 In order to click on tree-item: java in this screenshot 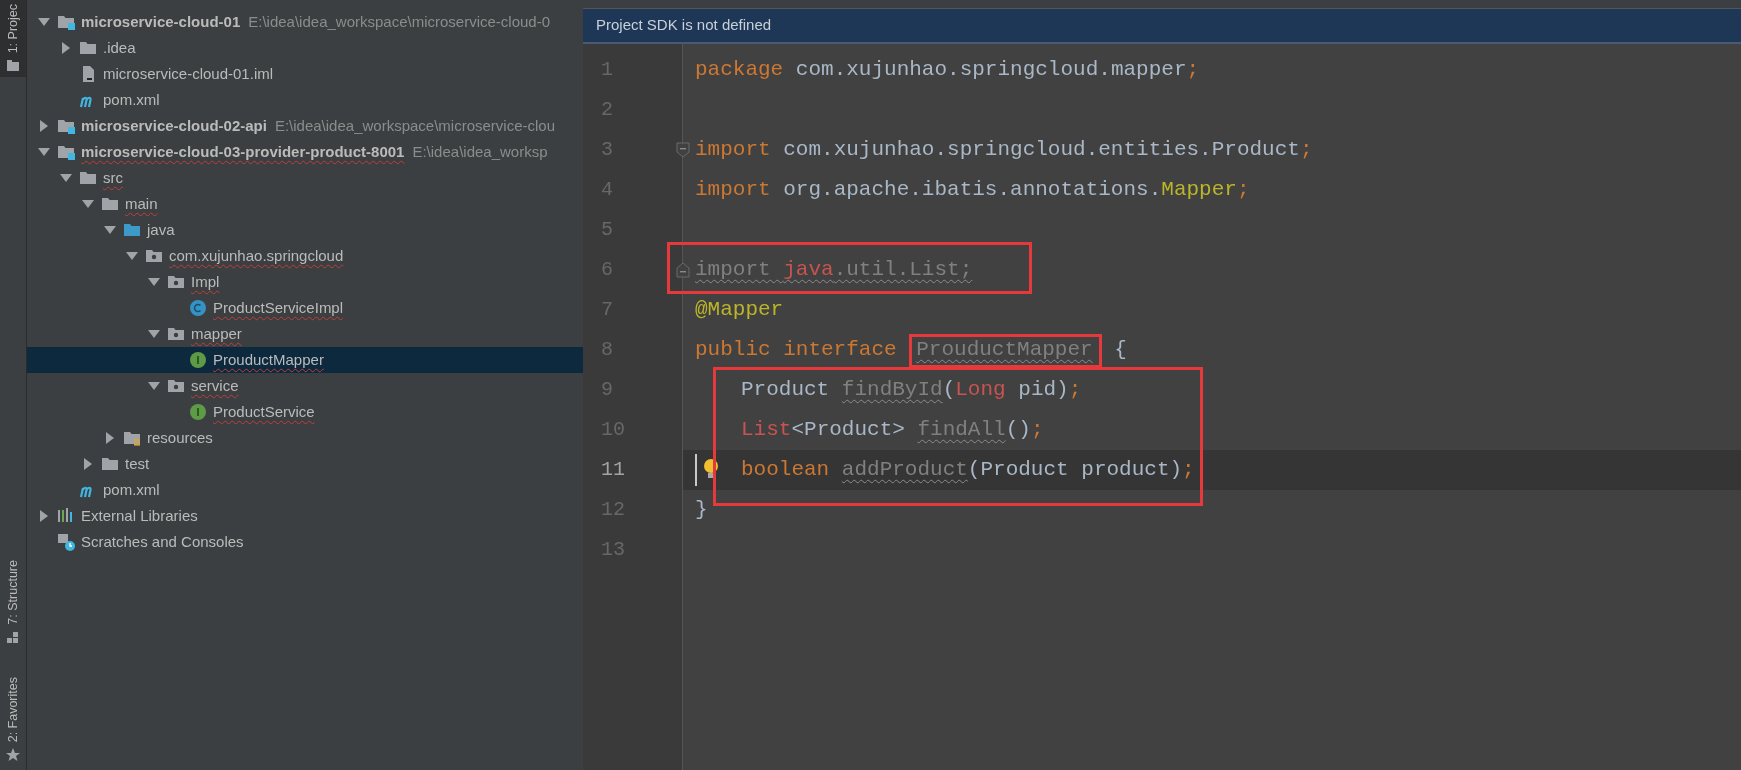, I will do `click(305, 230)`.